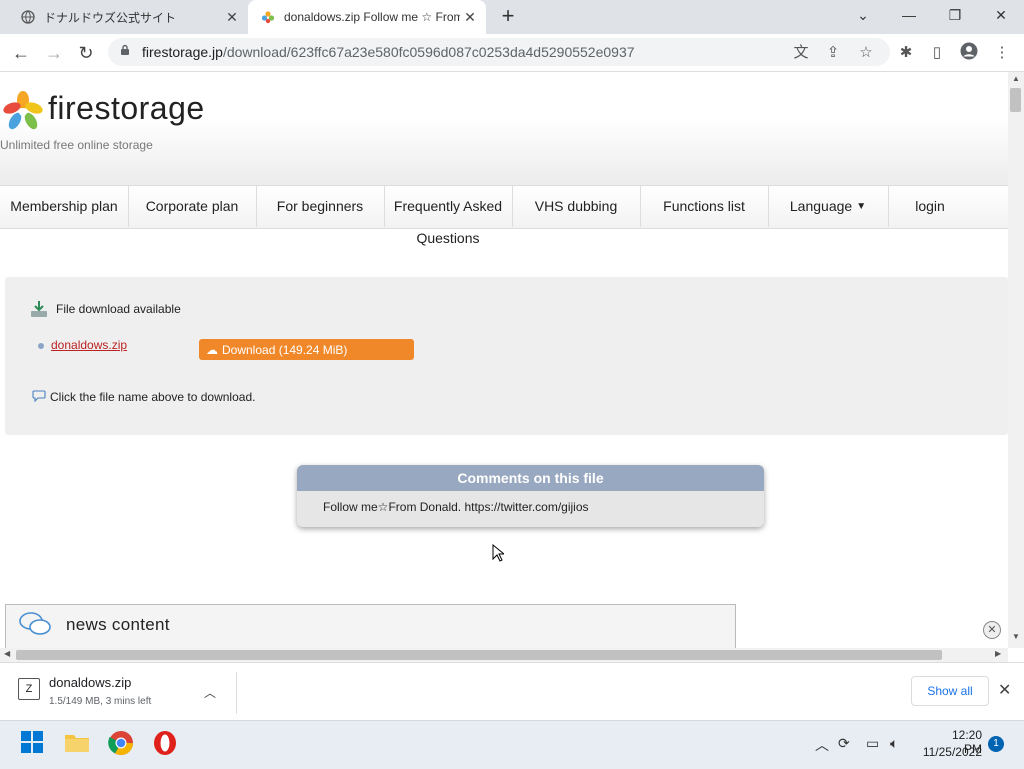 Image resolution: width=1024 pixels, height=769 pixels. I want to click on tab-firestorage: donaldows.zip Follow me ☆ From ✕, so click(367, 17).